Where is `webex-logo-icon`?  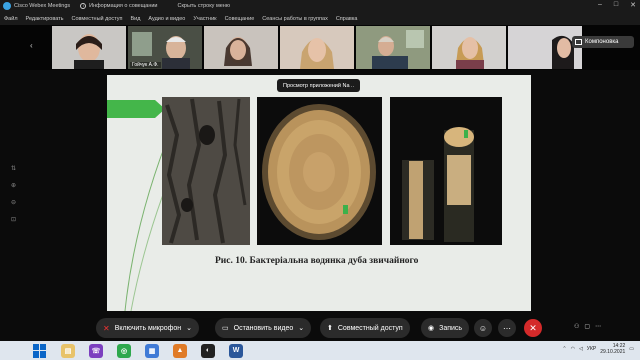 webex-logo-icon is located at coordinates (7, 6).